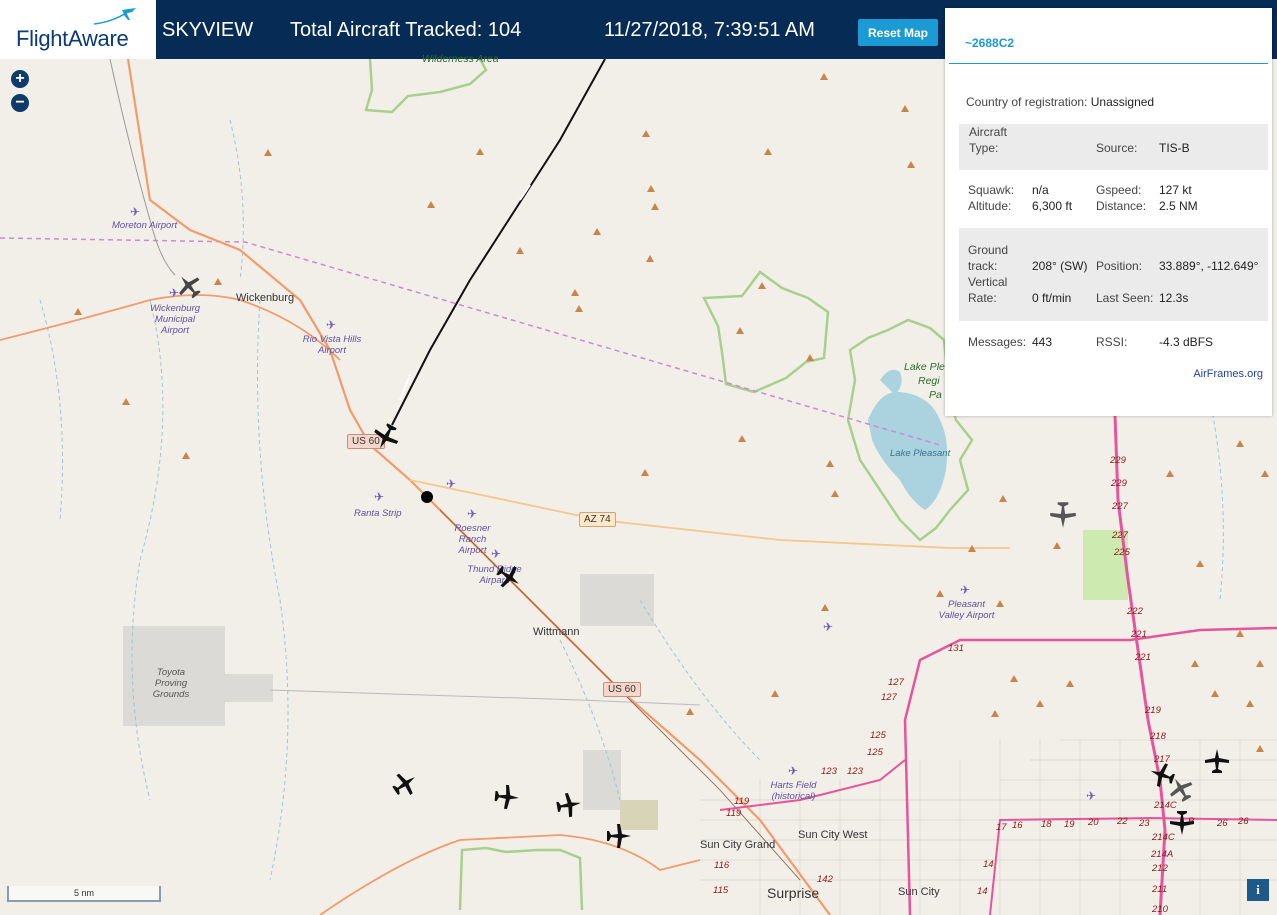 The height and width of the screenshot is (915, 1277). I want to click on last-seen-value: 12.3s, so click(1174, 298).